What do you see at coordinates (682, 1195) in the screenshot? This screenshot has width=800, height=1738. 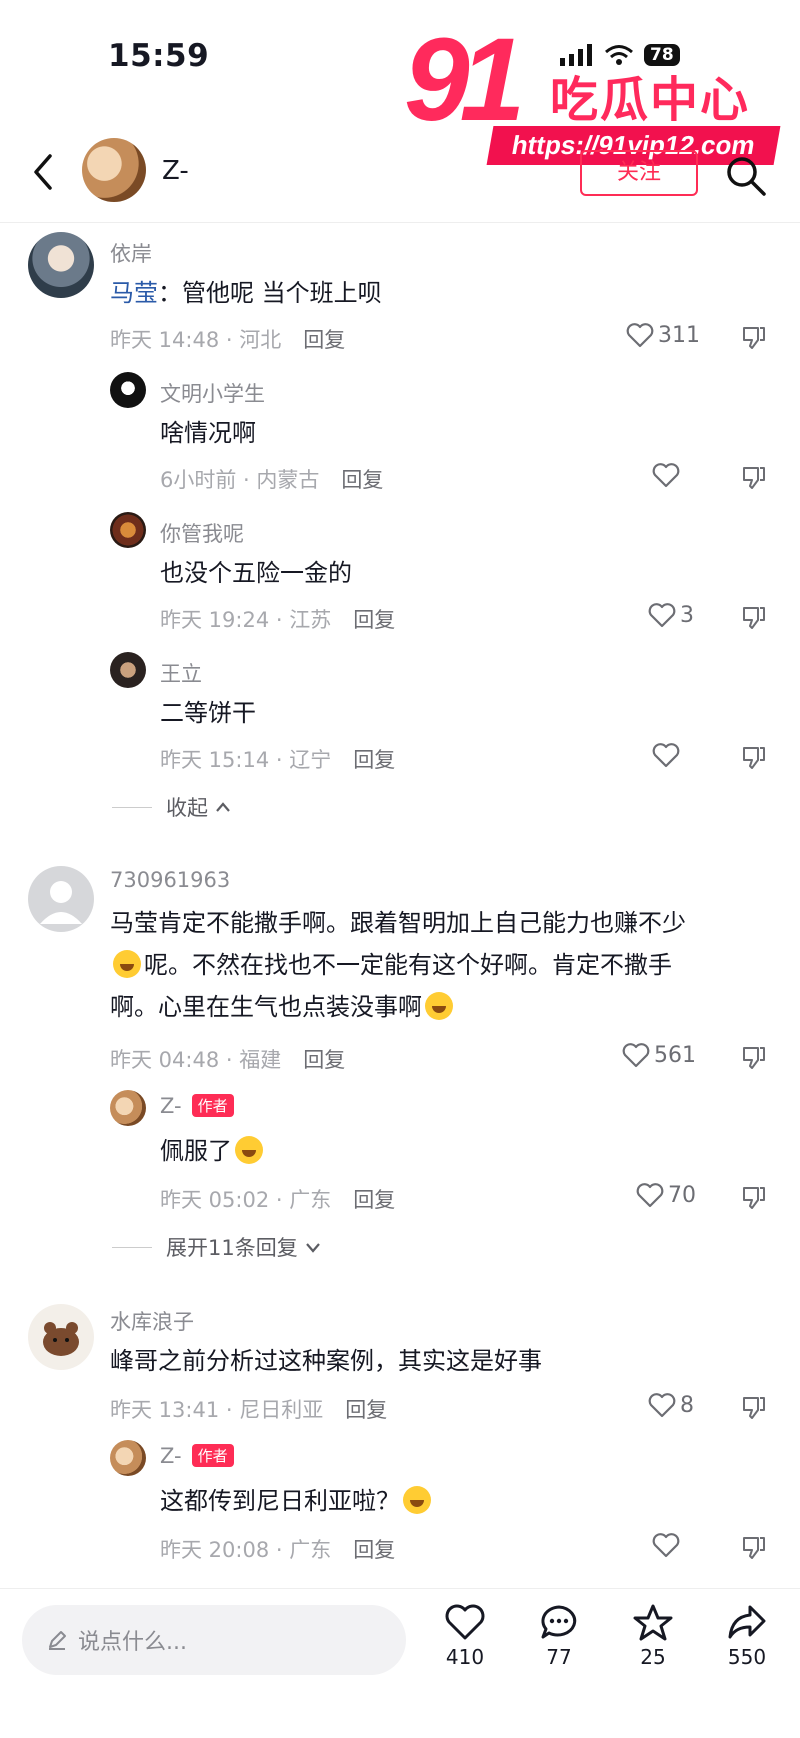 I see `like-count: 70` at bounding box center [682, 1195].